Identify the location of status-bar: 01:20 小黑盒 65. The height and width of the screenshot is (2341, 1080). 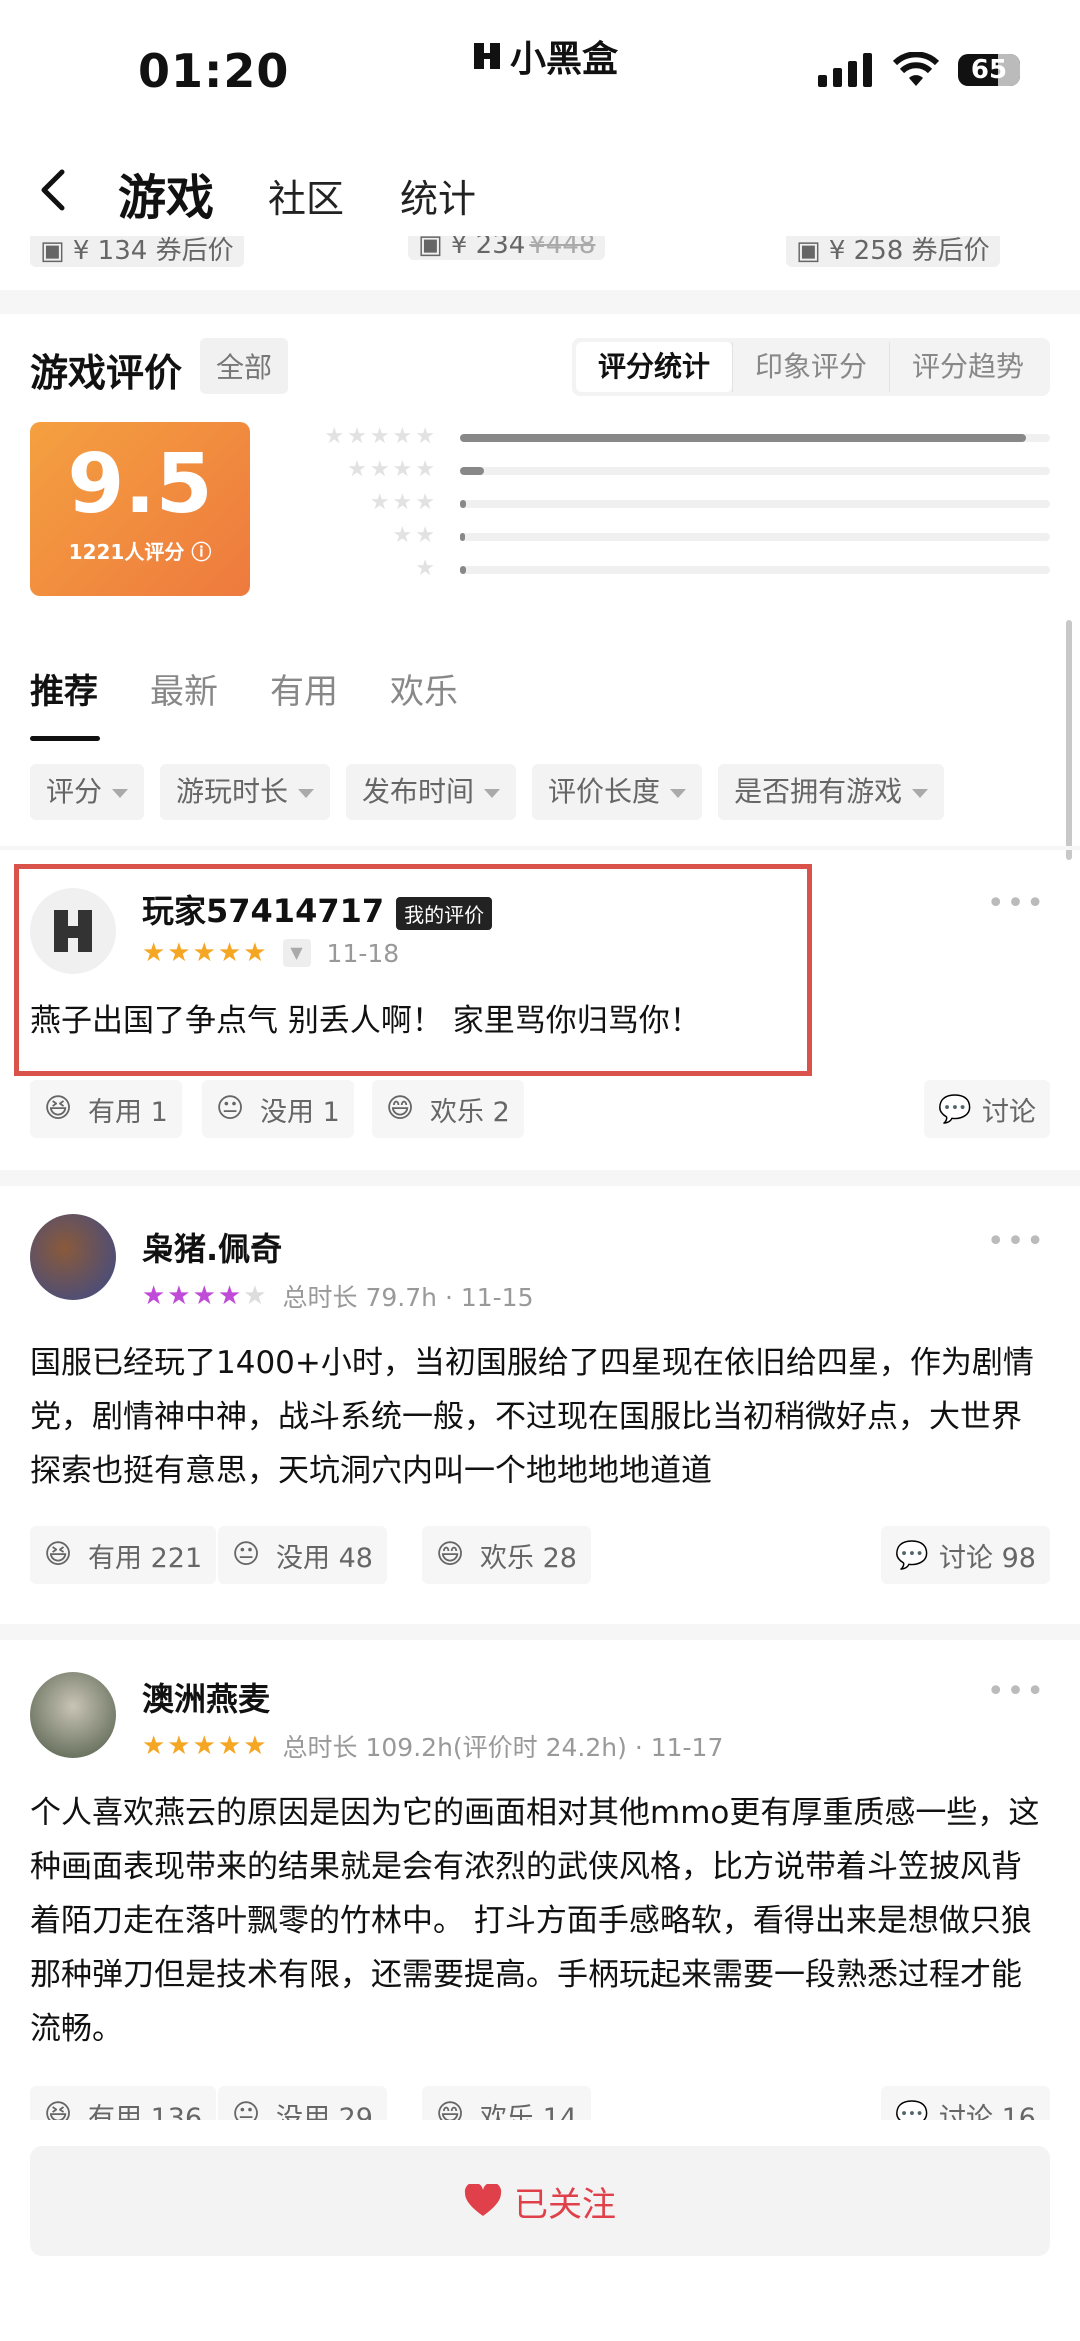
(540, 65).